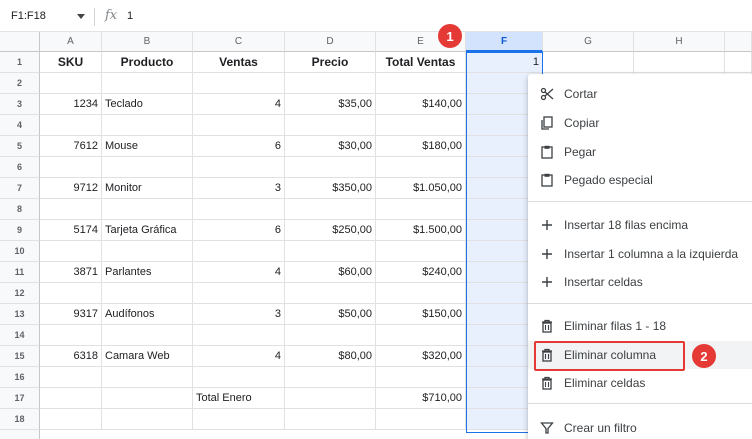  I want to click on row-header-11: 11, so click(20, 272).